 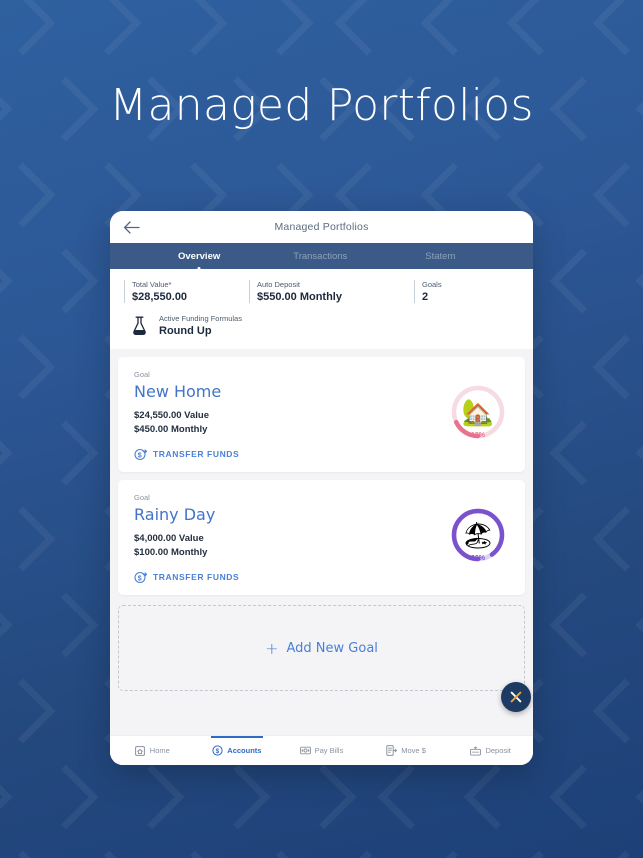 What do you see at coordinates (272, 648) in the screenshot?
I see `plus-icon: +` at bounding box center [272, 648].